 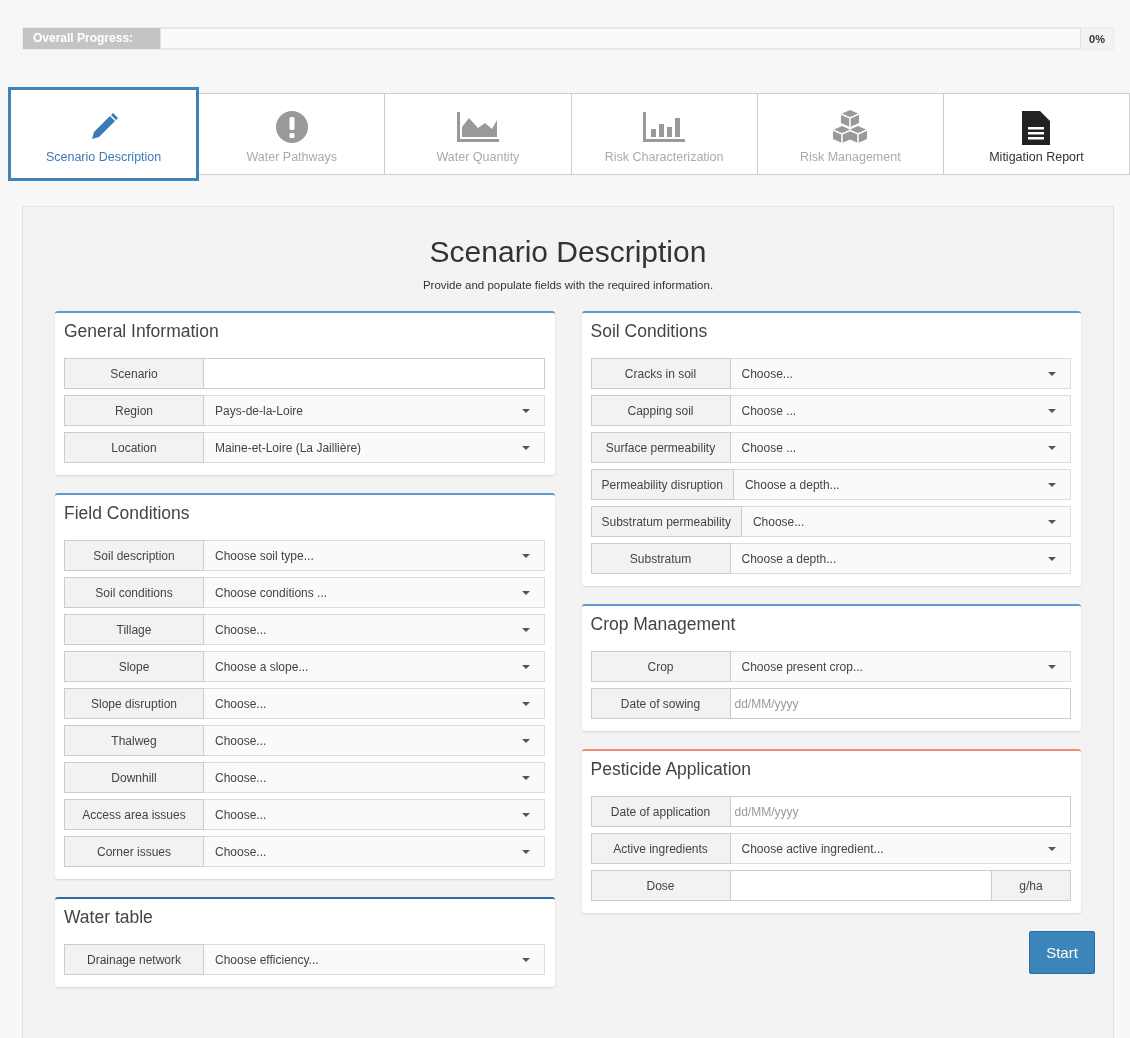 What do you see at coordinates (134, 555) in the screenshot?
I see `field-label: Soil description` at bounding box center [134, 555].